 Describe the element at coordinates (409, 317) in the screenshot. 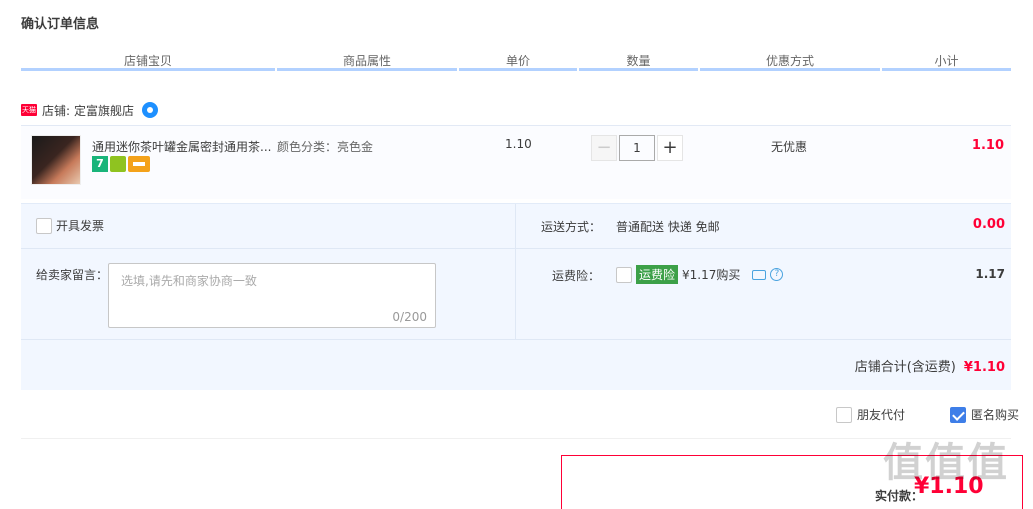

I see `note-char-counter: 0/200` at that location.